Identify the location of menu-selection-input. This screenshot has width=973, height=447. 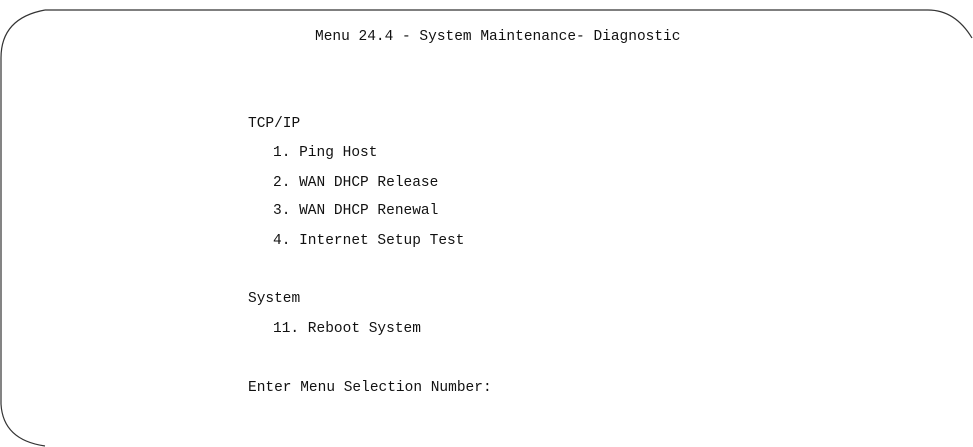
(565, 388).